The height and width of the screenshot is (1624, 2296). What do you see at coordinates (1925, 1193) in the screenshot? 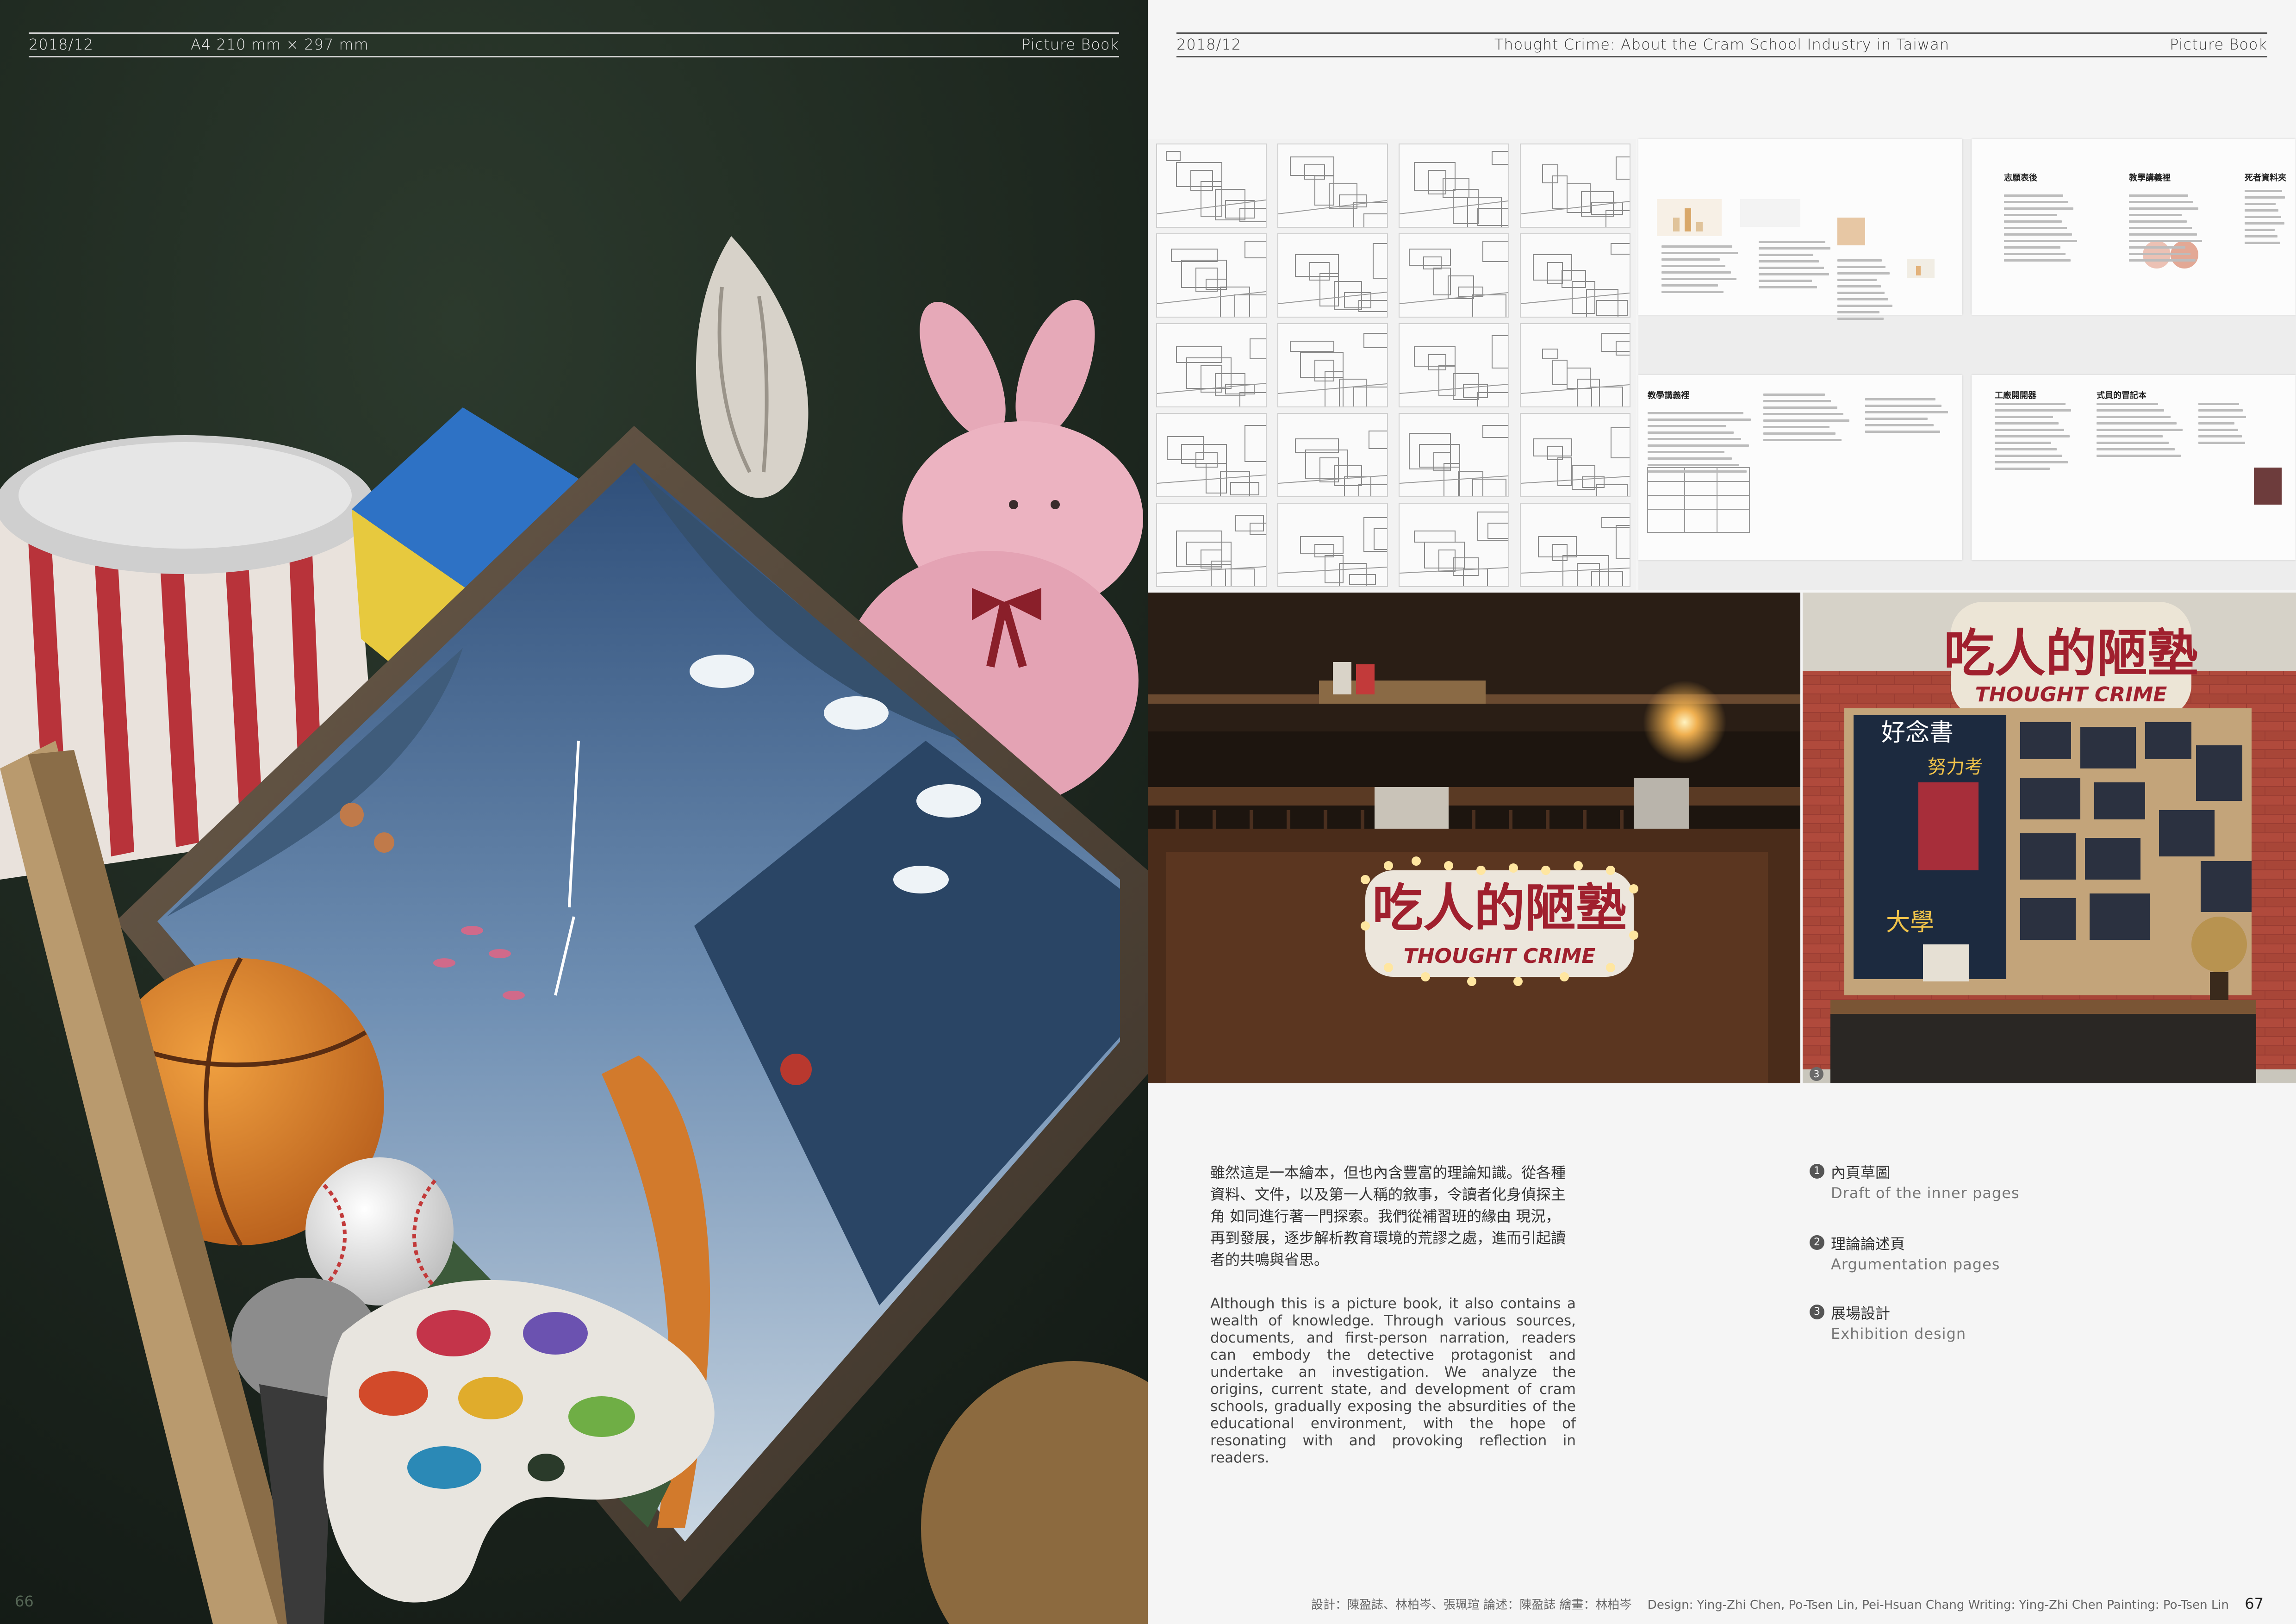
I see `legend-label-en: Draft of the inner pages` at bounding box center [1925, 1193].